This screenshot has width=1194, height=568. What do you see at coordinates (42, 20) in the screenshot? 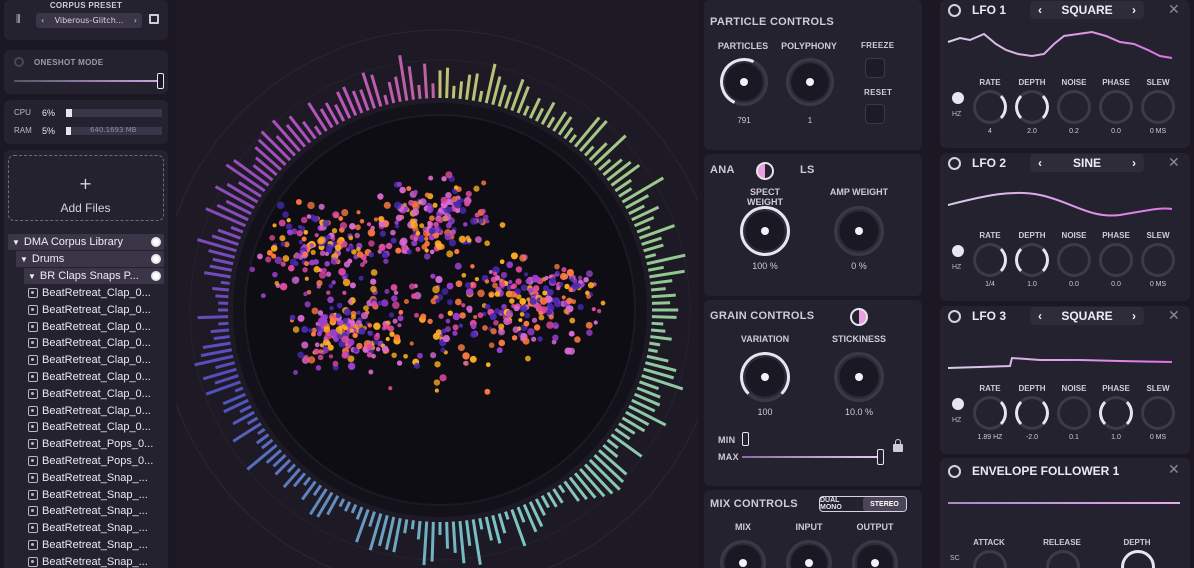
I see `chevron-left-icon: ‹` at bounding box center [42, 20].